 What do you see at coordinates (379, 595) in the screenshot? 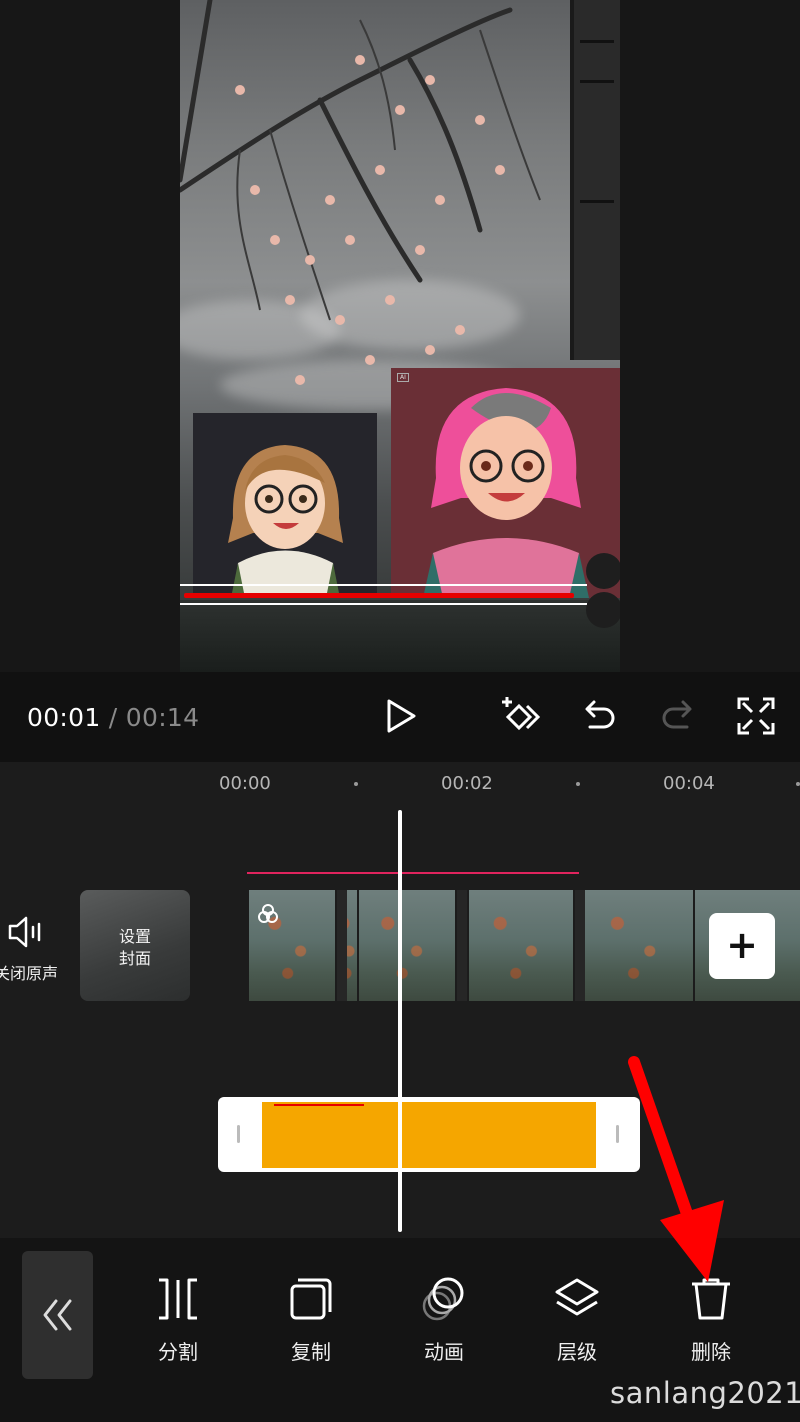
I see `subtitle-red-line` at bounding box center [379, 595].